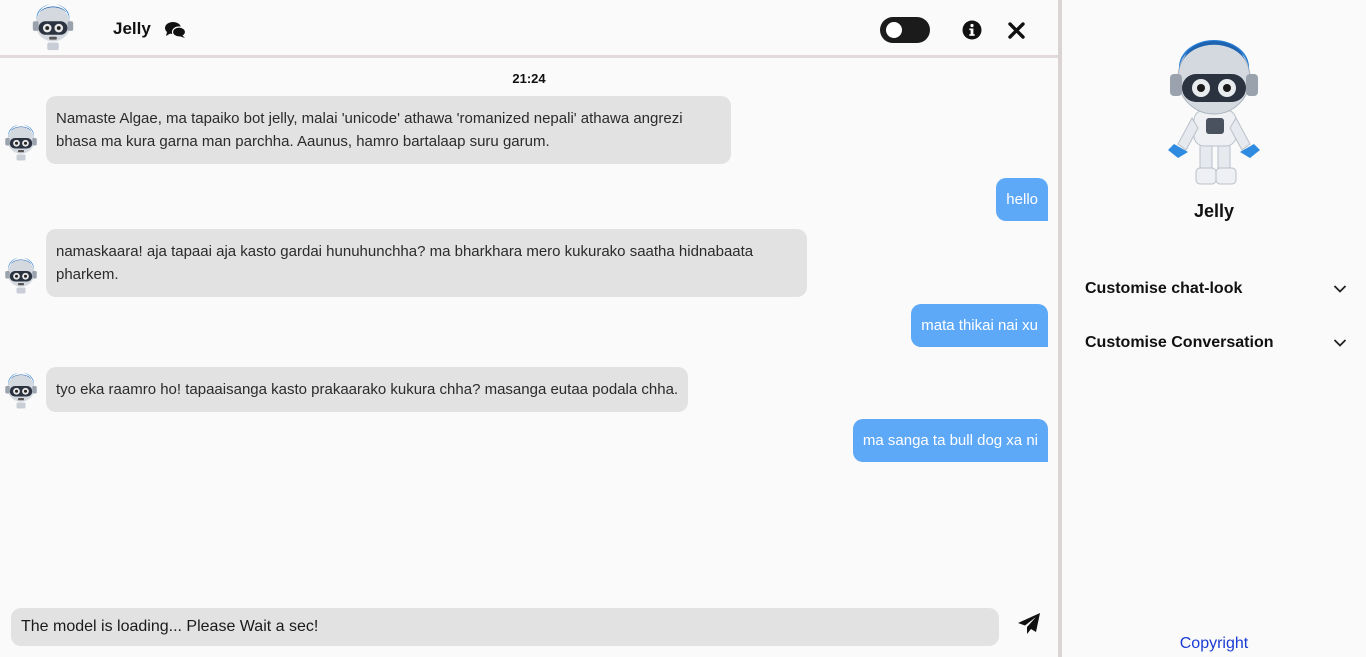  I want to click on accordion-chat-look: Customise chat-look, so click(1216, 290).